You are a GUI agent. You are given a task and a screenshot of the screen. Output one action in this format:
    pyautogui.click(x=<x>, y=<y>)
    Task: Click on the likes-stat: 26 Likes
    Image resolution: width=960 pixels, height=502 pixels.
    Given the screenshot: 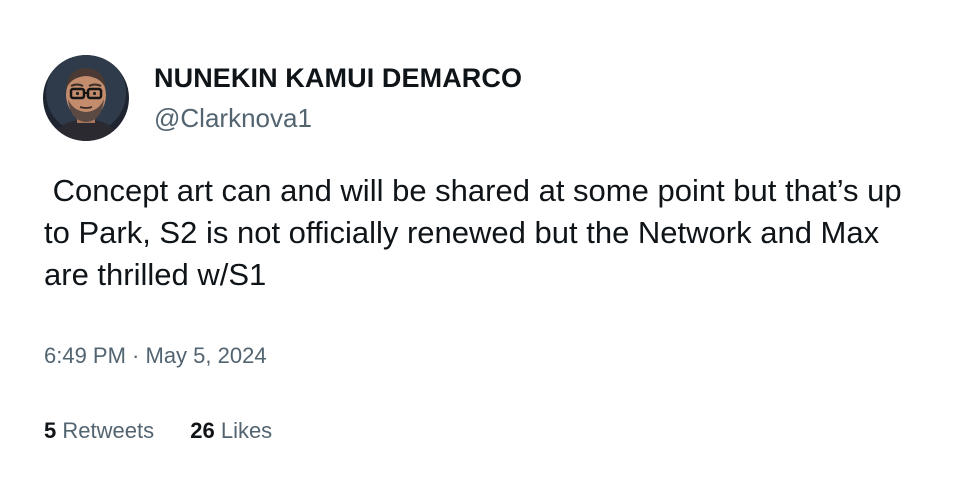 What is the action you would take?
    pyautogui.click(x=231, y=431)
    